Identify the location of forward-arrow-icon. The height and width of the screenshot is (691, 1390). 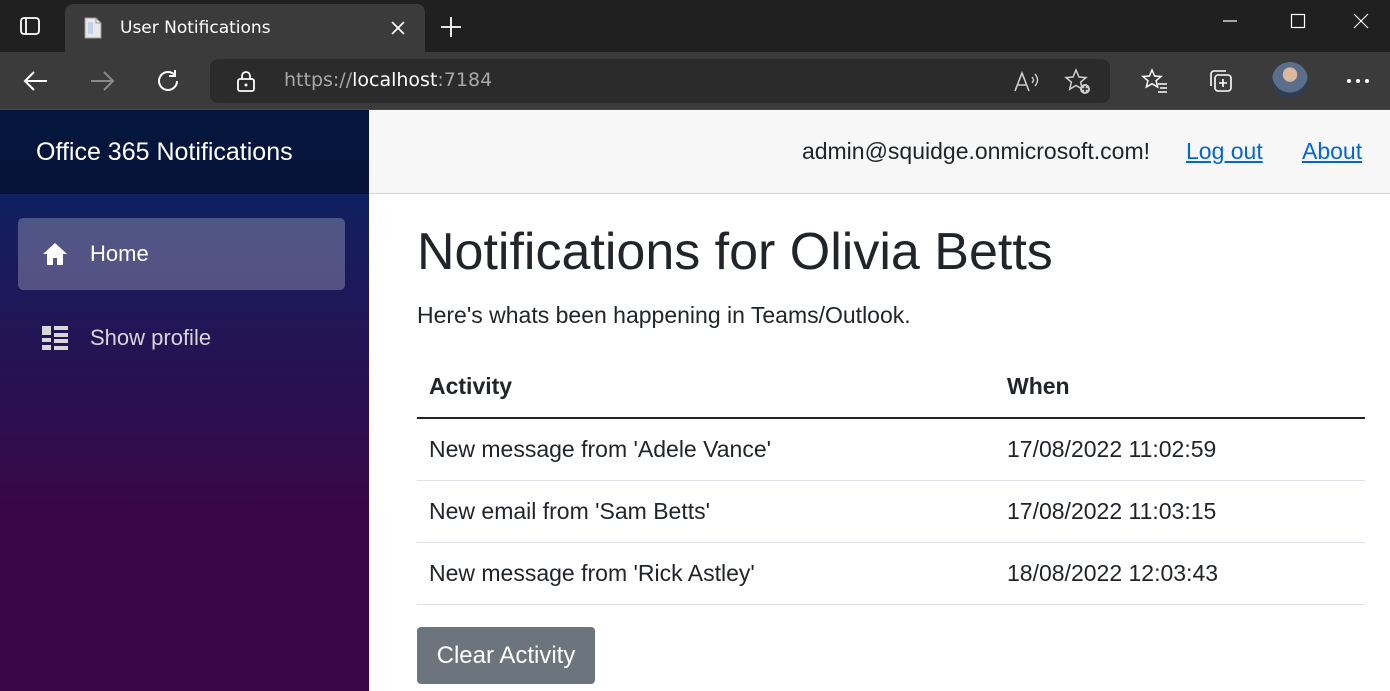
(102, 81).